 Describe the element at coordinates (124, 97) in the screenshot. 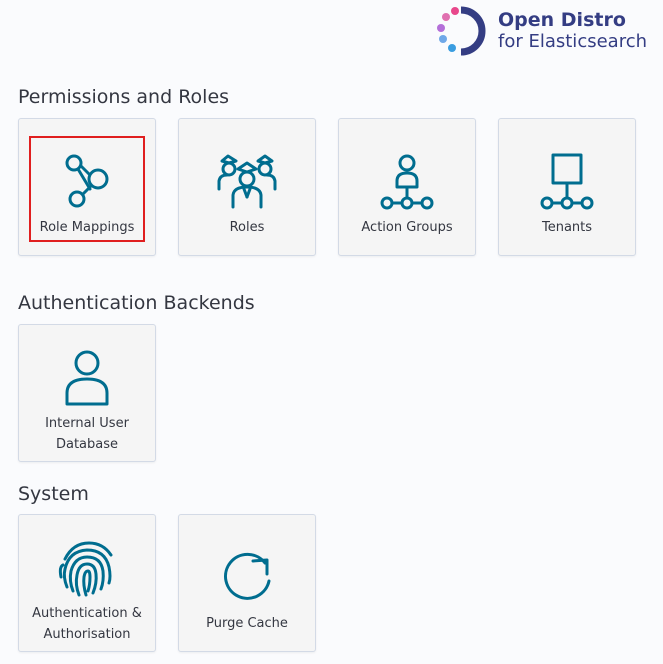

I see `section-title-permissions: Permissions and Roles` at that location.